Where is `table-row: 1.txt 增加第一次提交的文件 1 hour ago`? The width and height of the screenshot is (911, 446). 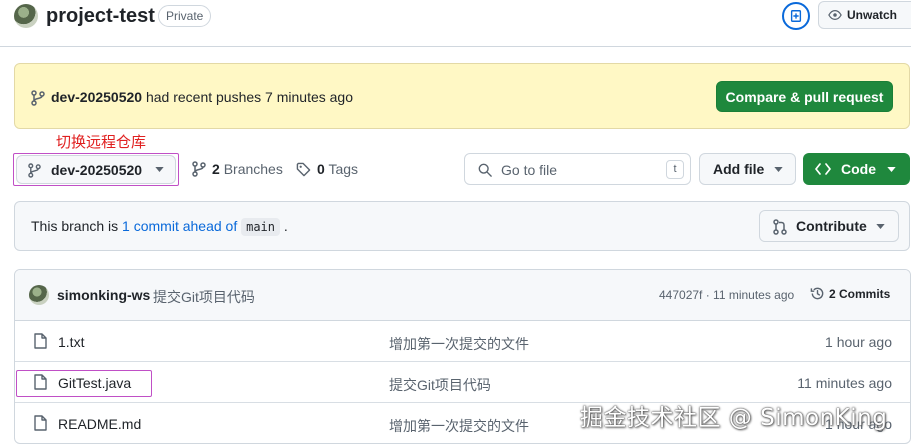
table-row: 1.txt 增加第一次提交的文件 1 hour ago is located at coordinates (462, 341).